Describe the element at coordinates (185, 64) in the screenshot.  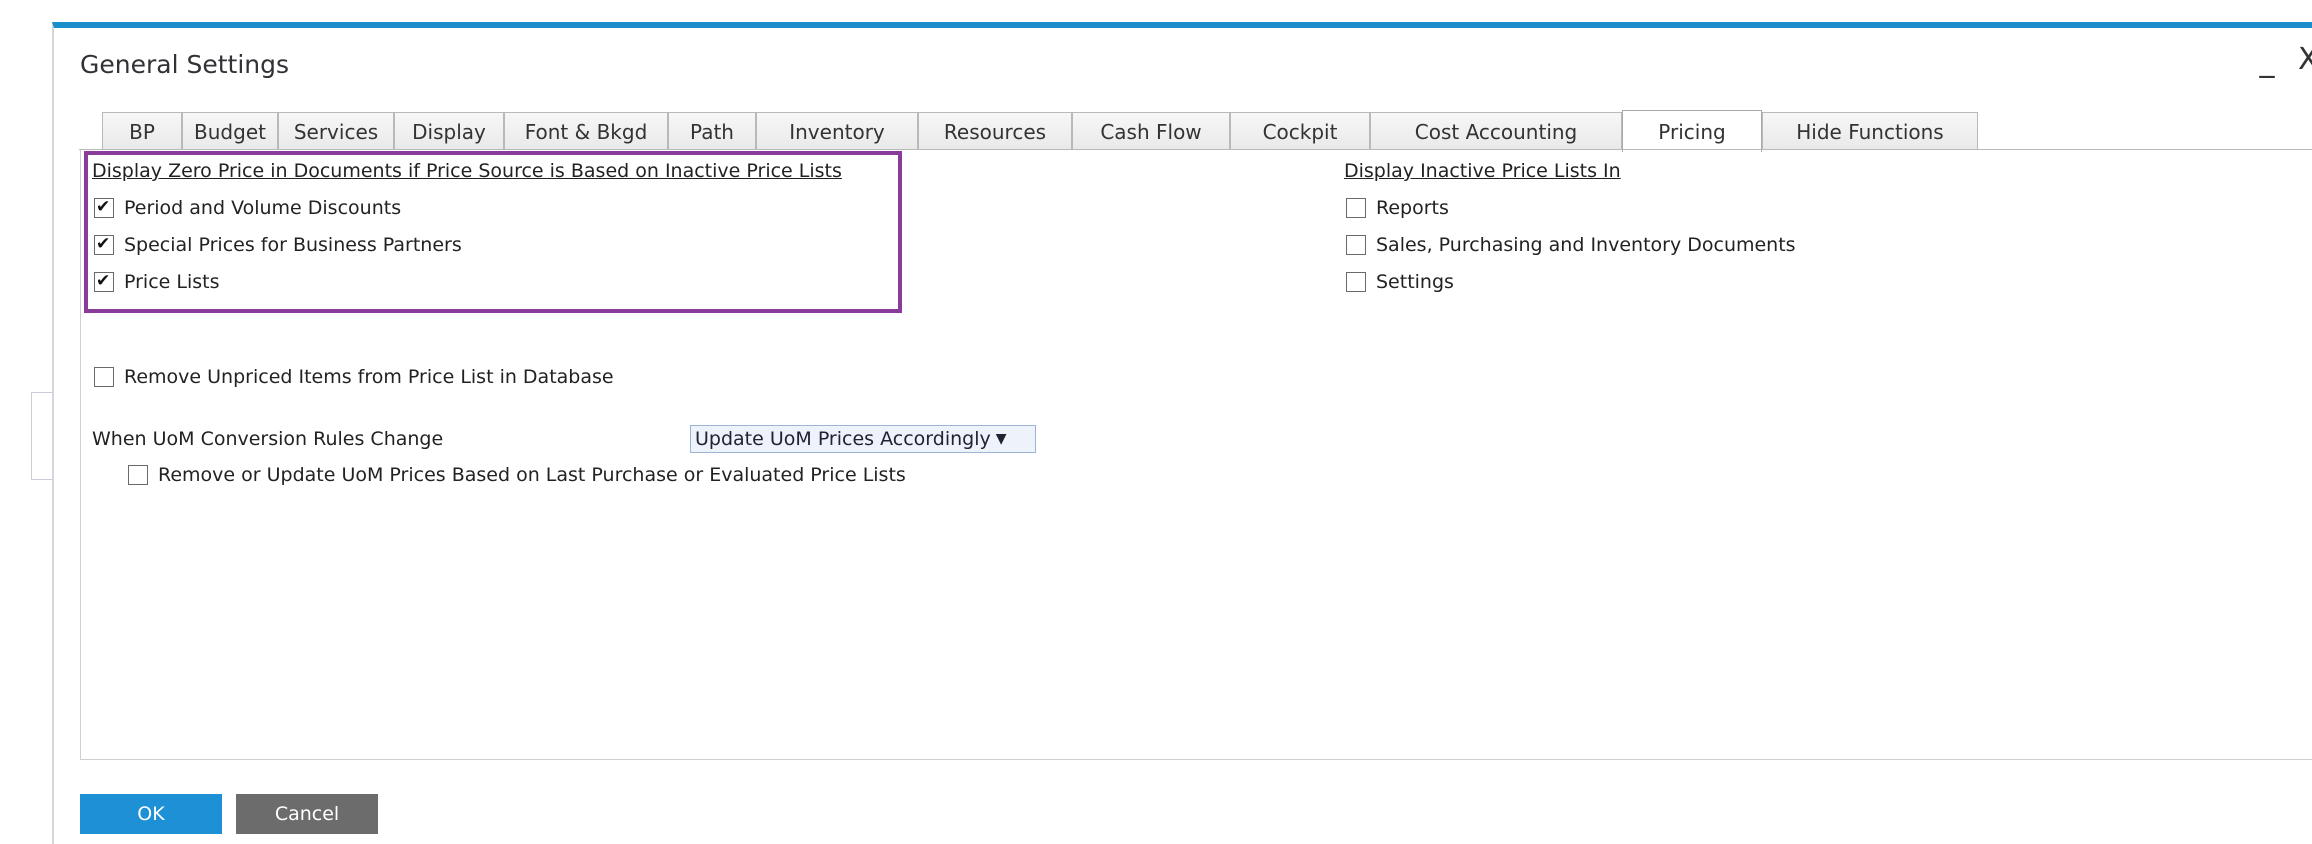
I see `window-title: General Settings` at that location.